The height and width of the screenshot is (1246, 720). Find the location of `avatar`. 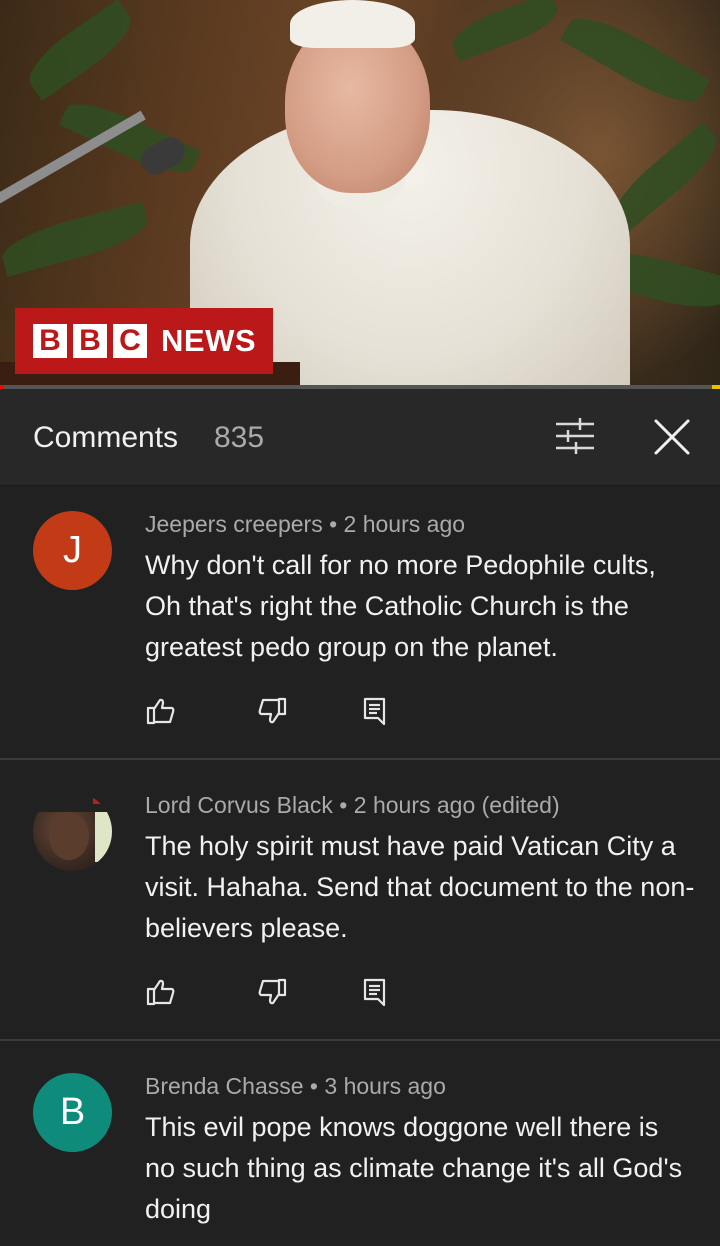

avatar is located at coordinates (72, 831).